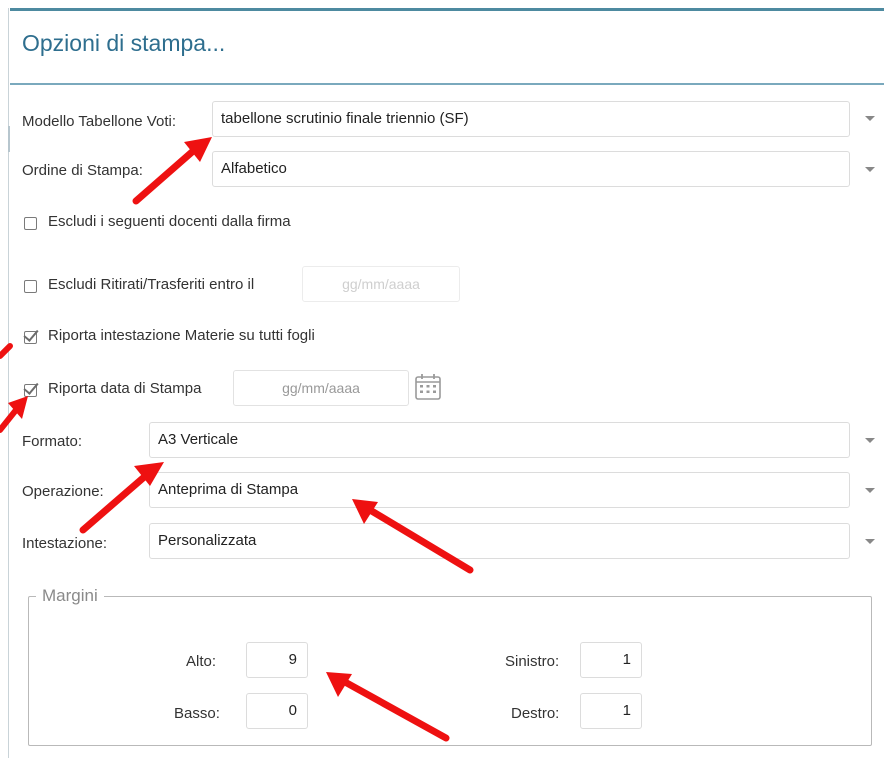 Image resolution: width=884 pixels, height=758 pixels. Describe the element at coordinates (870, 118) in the screenshot. I see `modello-chevron-down-icon` at that location.